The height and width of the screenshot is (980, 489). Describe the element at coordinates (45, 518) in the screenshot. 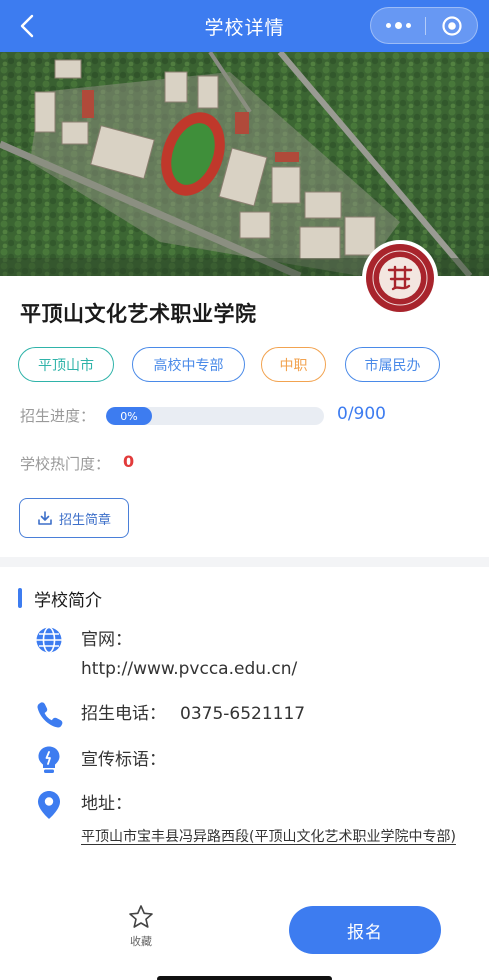

I see `download-icon` at that location.